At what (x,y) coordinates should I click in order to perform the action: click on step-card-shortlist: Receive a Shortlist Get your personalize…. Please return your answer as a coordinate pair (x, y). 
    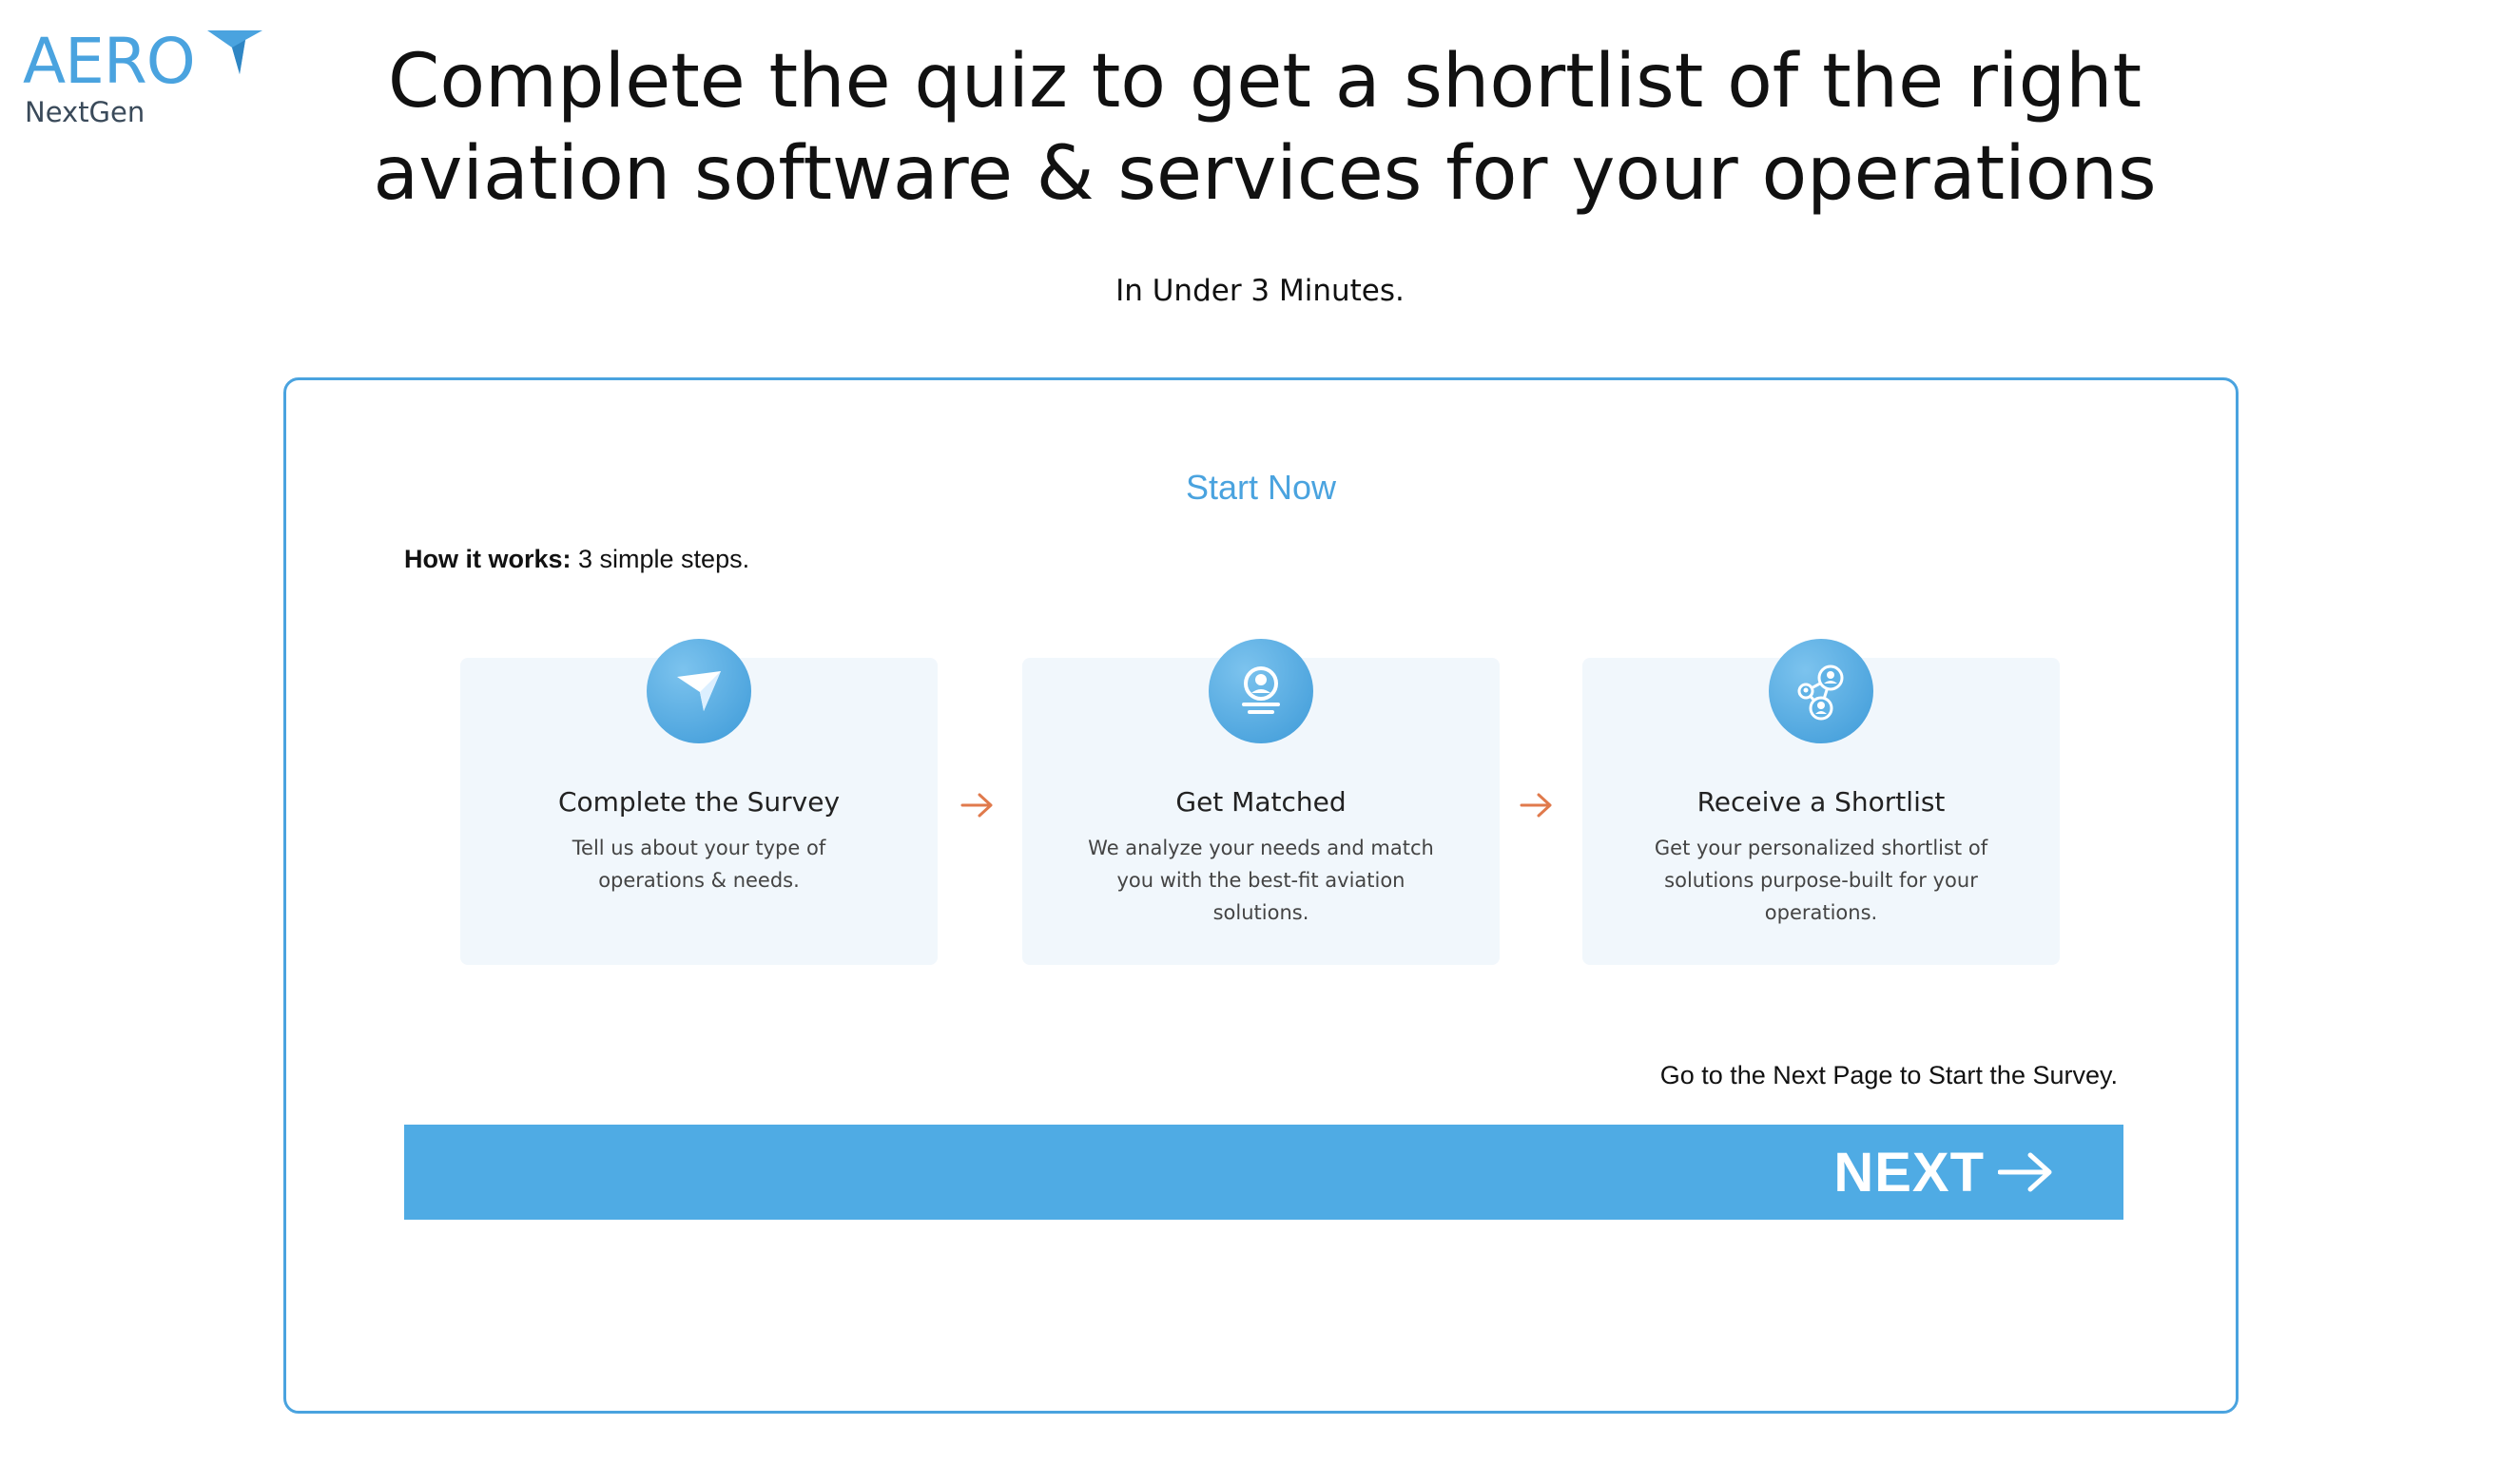
    Looking at the image, I should click on (1821, 802).